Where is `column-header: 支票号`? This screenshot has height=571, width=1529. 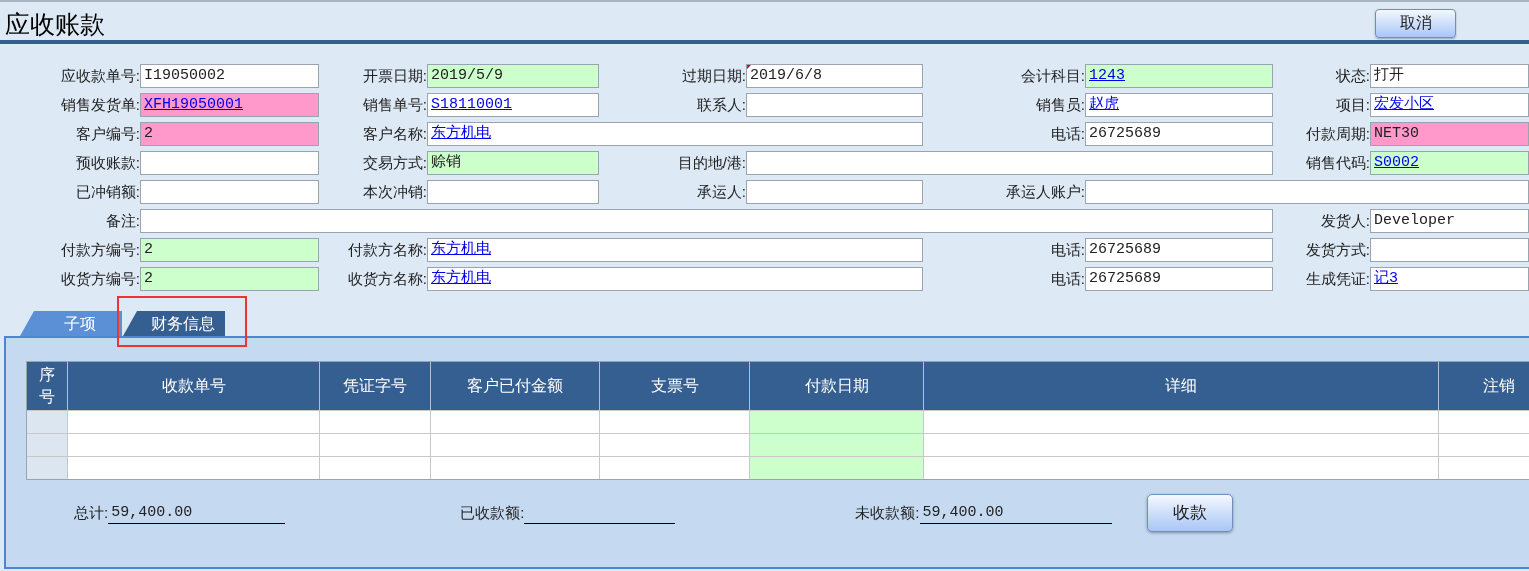 column-header: 支票号 is located at coordinates (675, 386).